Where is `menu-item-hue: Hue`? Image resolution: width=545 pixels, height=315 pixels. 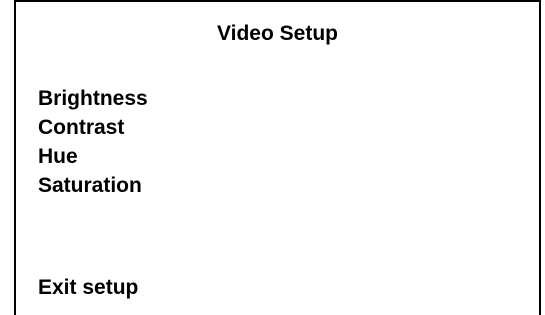
menu-item-hue: Hue is located at coordinates (93, 156).